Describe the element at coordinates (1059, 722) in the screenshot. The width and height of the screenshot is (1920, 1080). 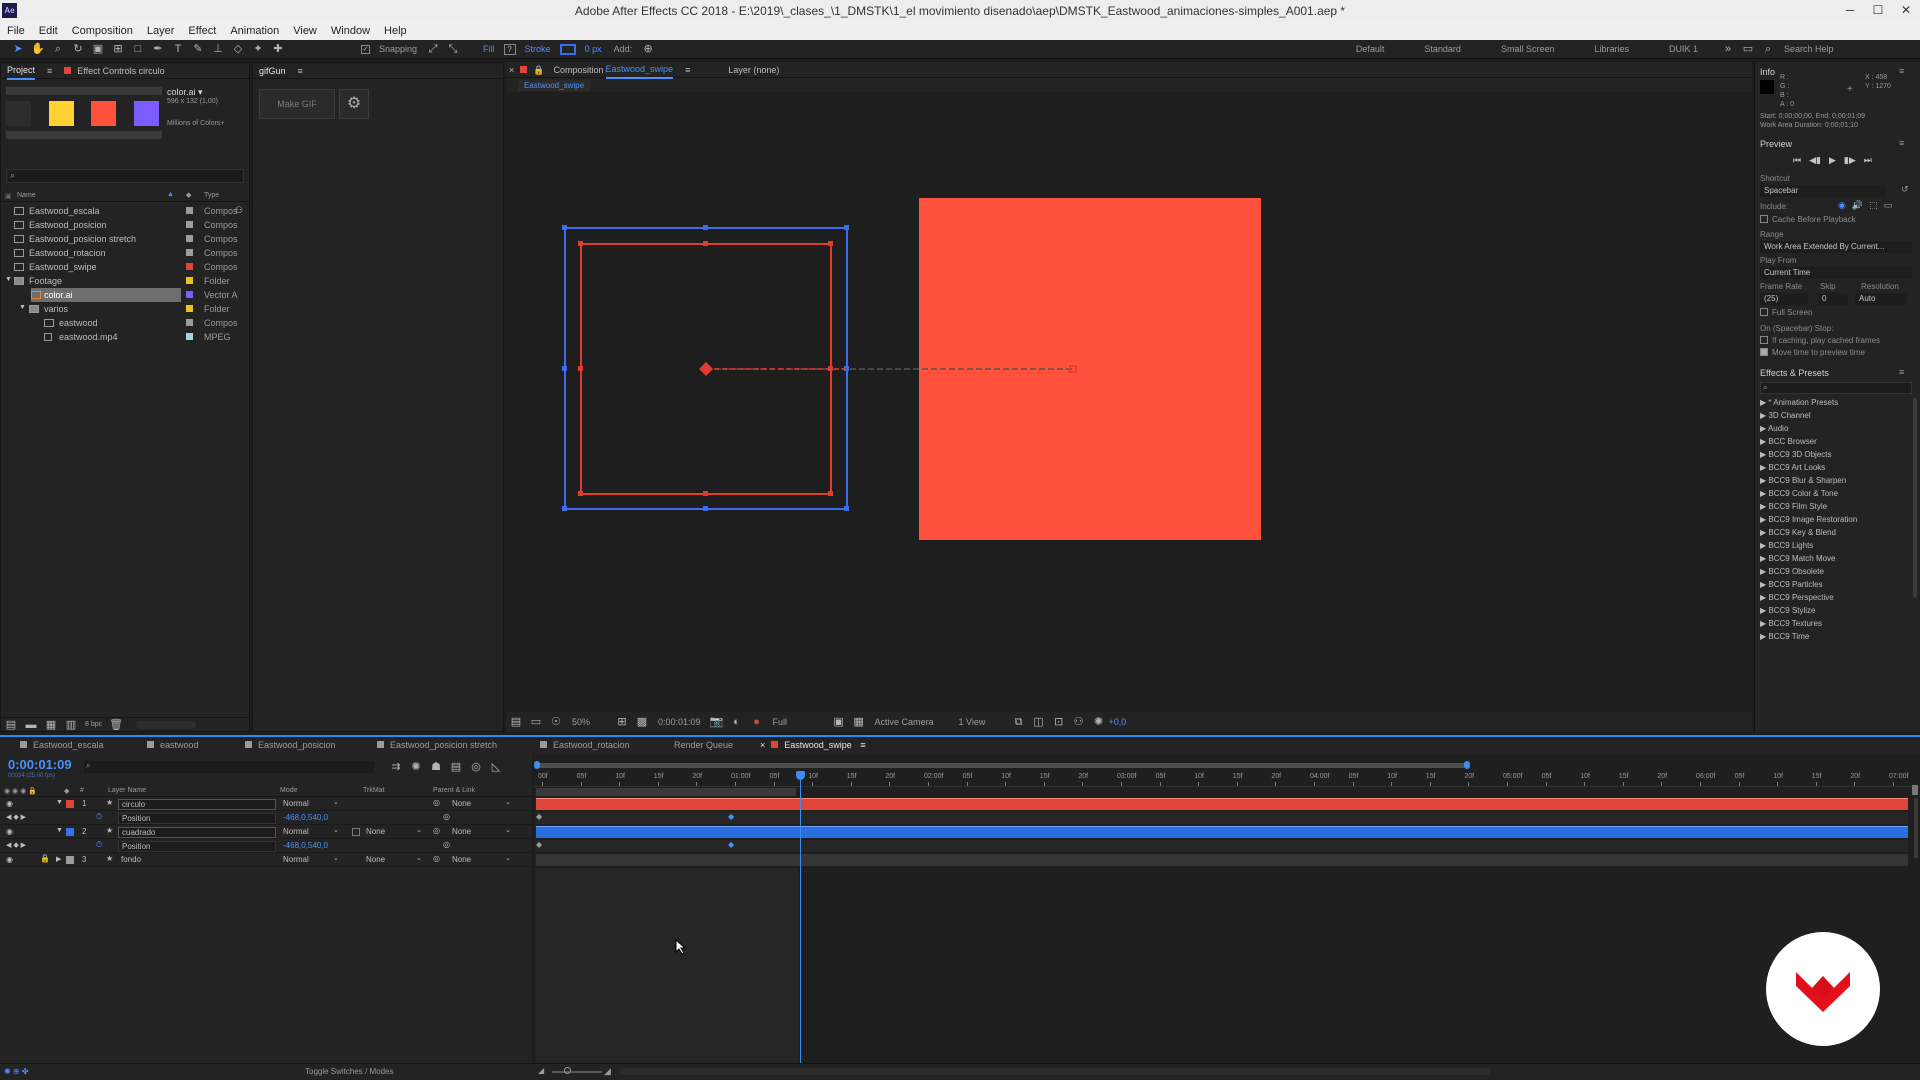
I see `motion-blur-icon: ⊡` at that location.